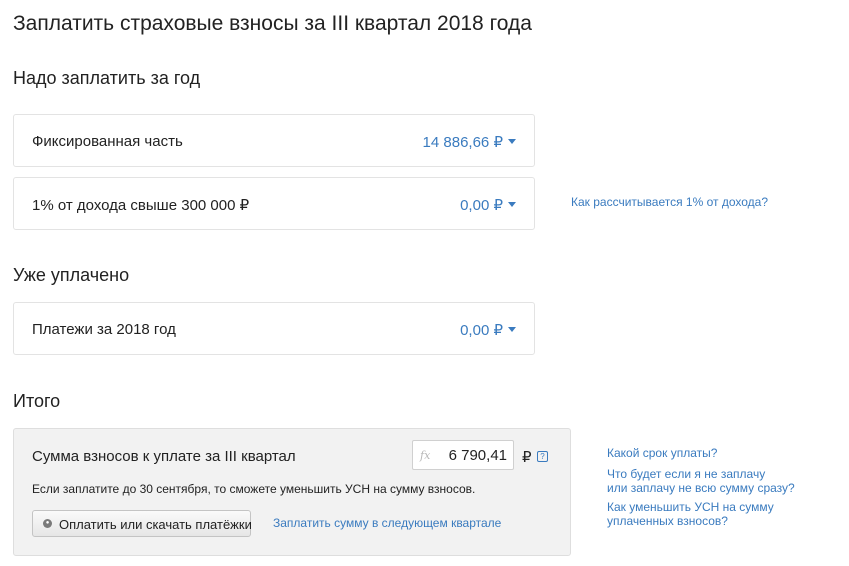 This screenshot has height=566, width=849. What do you see at coordinates (701, 488) in the screenshot?
I see `nopay-link-line2: или заплачу не всю сумму сразу?` at bounding box center [701, 488].